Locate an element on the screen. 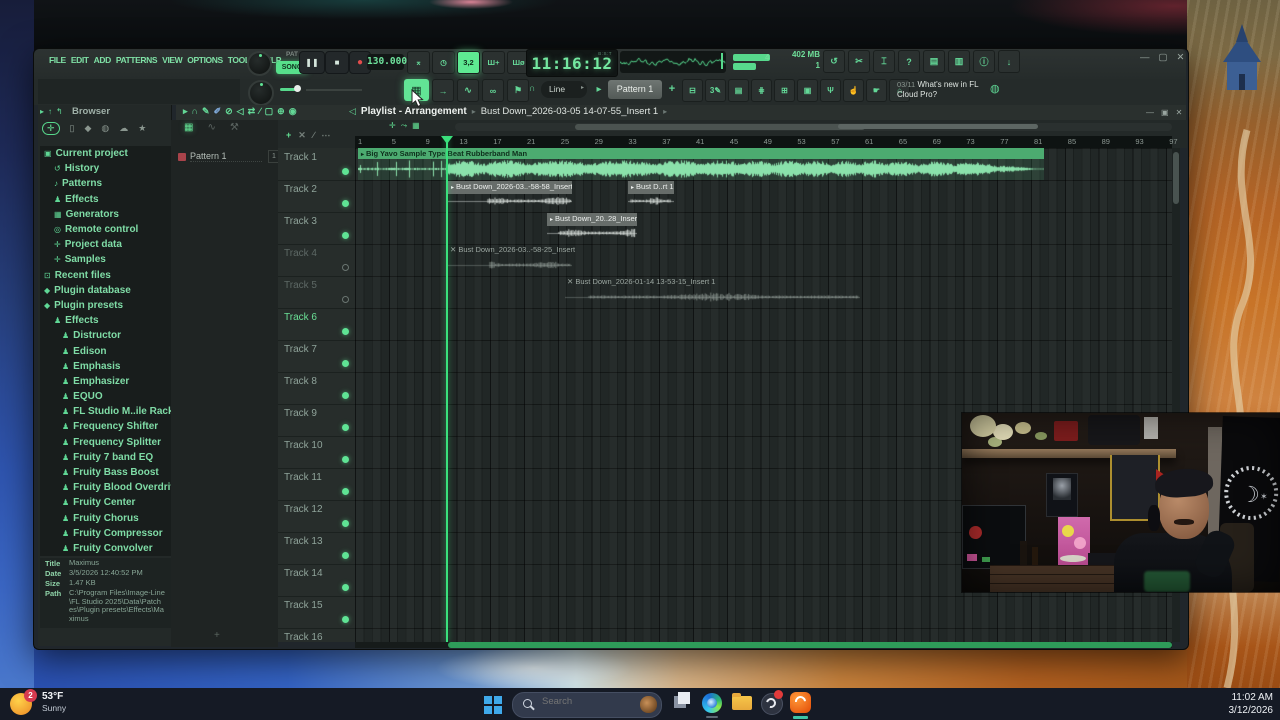 The height and width of the screenshot is (720, 1280). plugin-picker-icon: Ψ is located at coordinates (830, 90).